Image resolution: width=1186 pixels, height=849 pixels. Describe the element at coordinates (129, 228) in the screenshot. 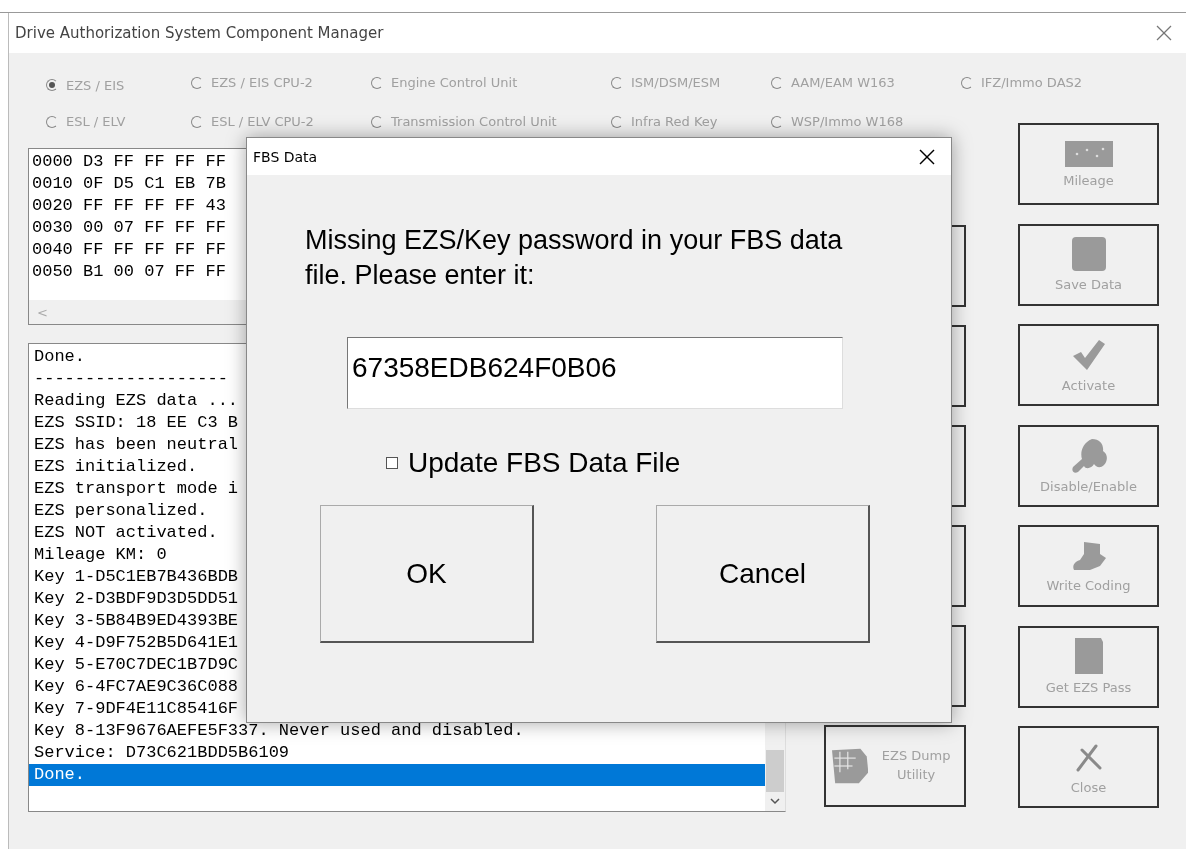

I see `hex-line: 0030 00 07 FF FF FF` at that location.